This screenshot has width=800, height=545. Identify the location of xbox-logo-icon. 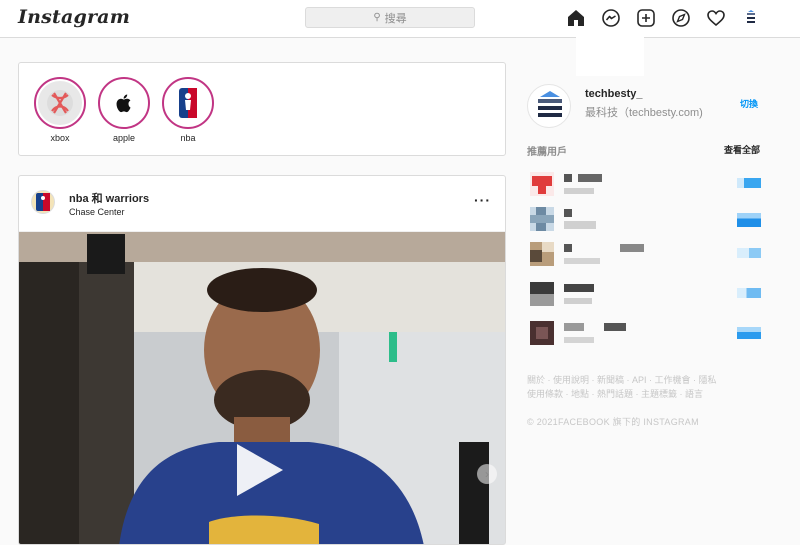
(60, 103).